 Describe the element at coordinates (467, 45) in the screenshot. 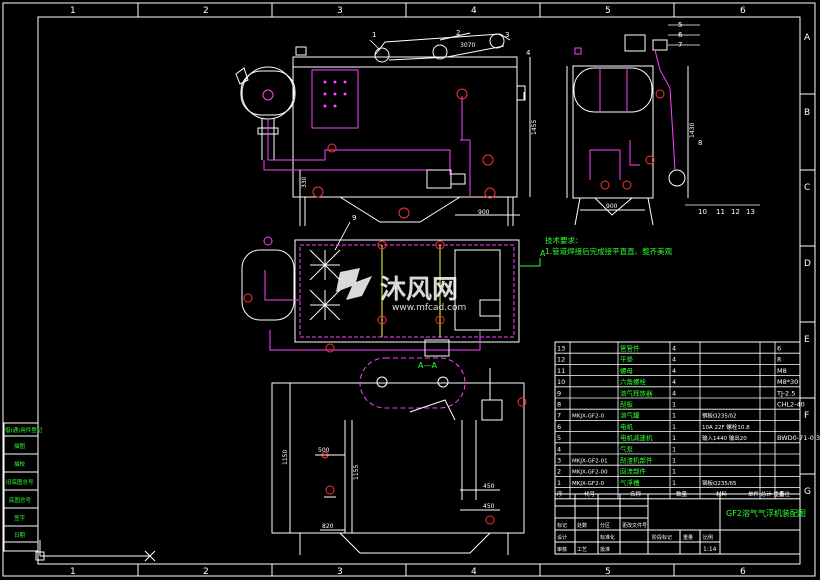

I see `dim-3070: 3070` at that location.